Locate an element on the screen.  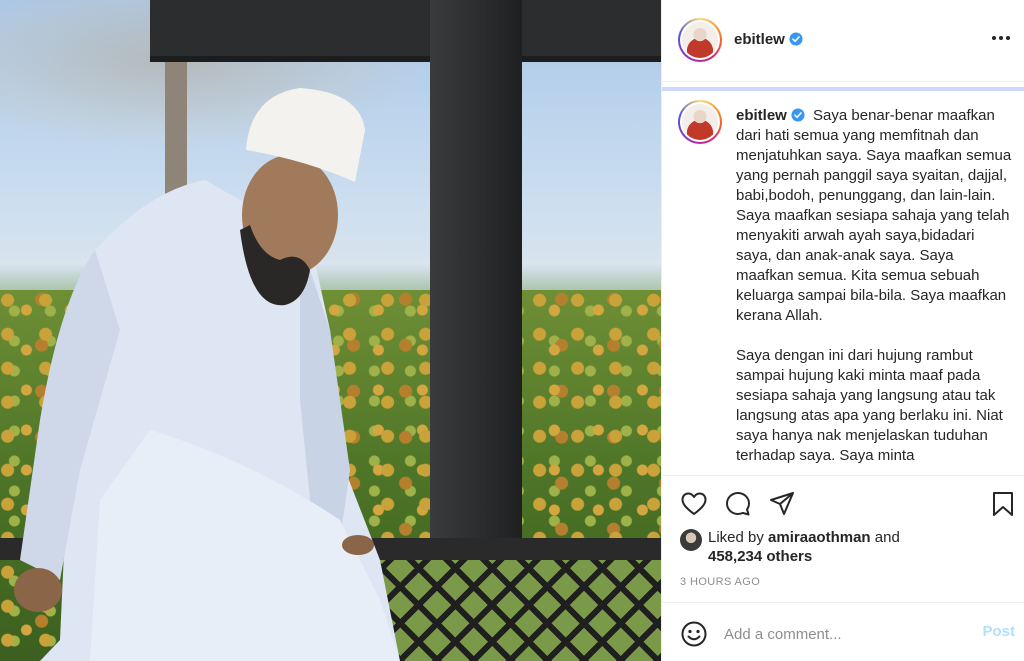
comment-input is located at coordinates (844, 634).